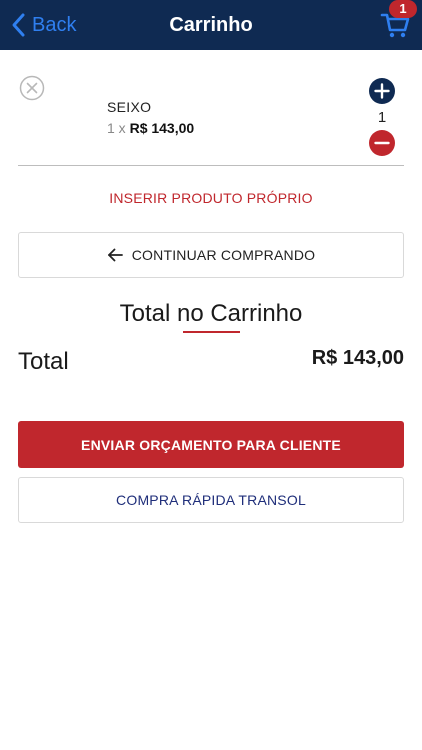  I want to click on total-value: R$ 143,00, so click(357, 358).